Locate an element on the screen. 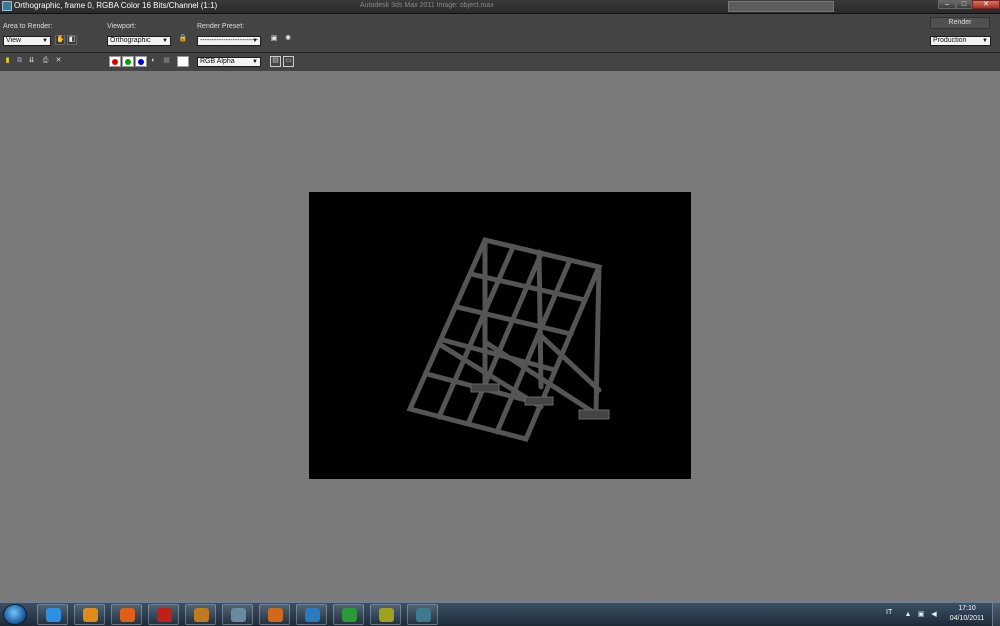 This screenshot has width=1000, height=626. render-preset-dropdown: ------------------------- ▼ is located at coordinates (229, 41).